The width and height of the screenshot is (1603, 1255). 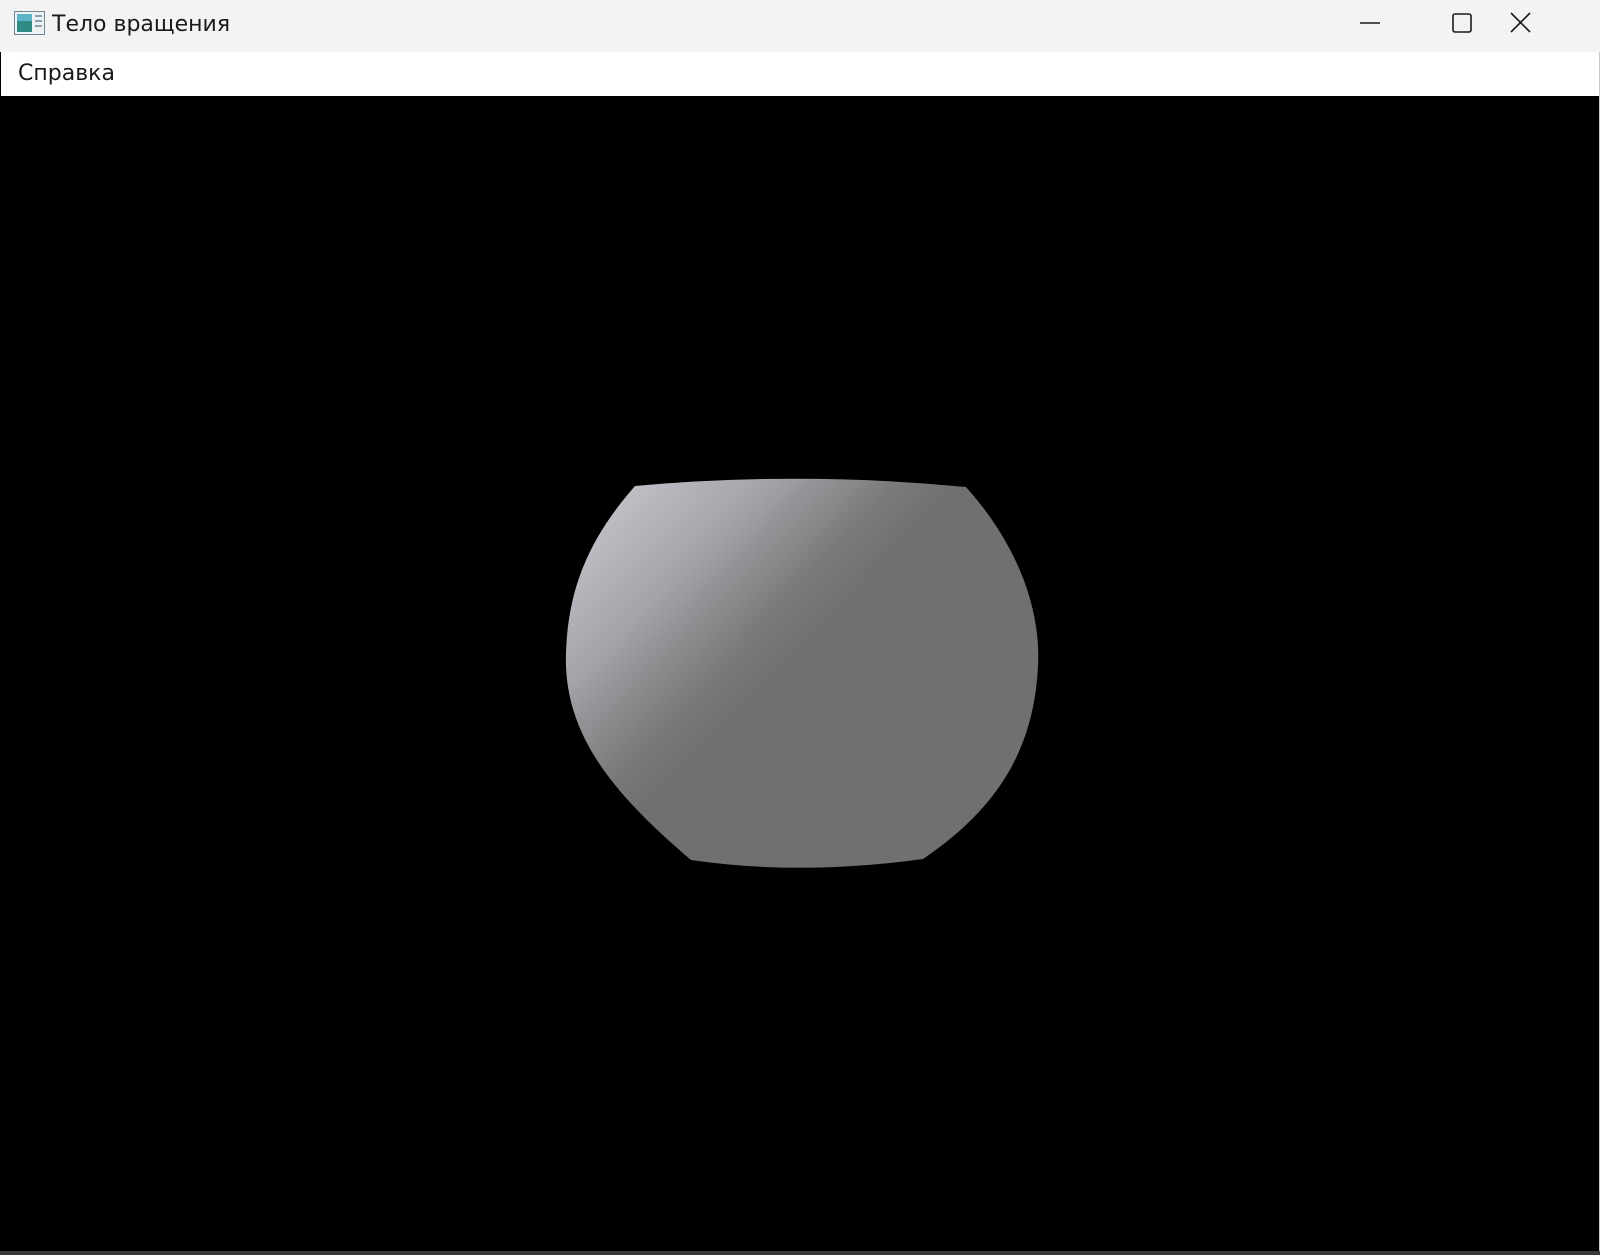 I want to click on solid-of-revolution, so click(x=802, y=673).